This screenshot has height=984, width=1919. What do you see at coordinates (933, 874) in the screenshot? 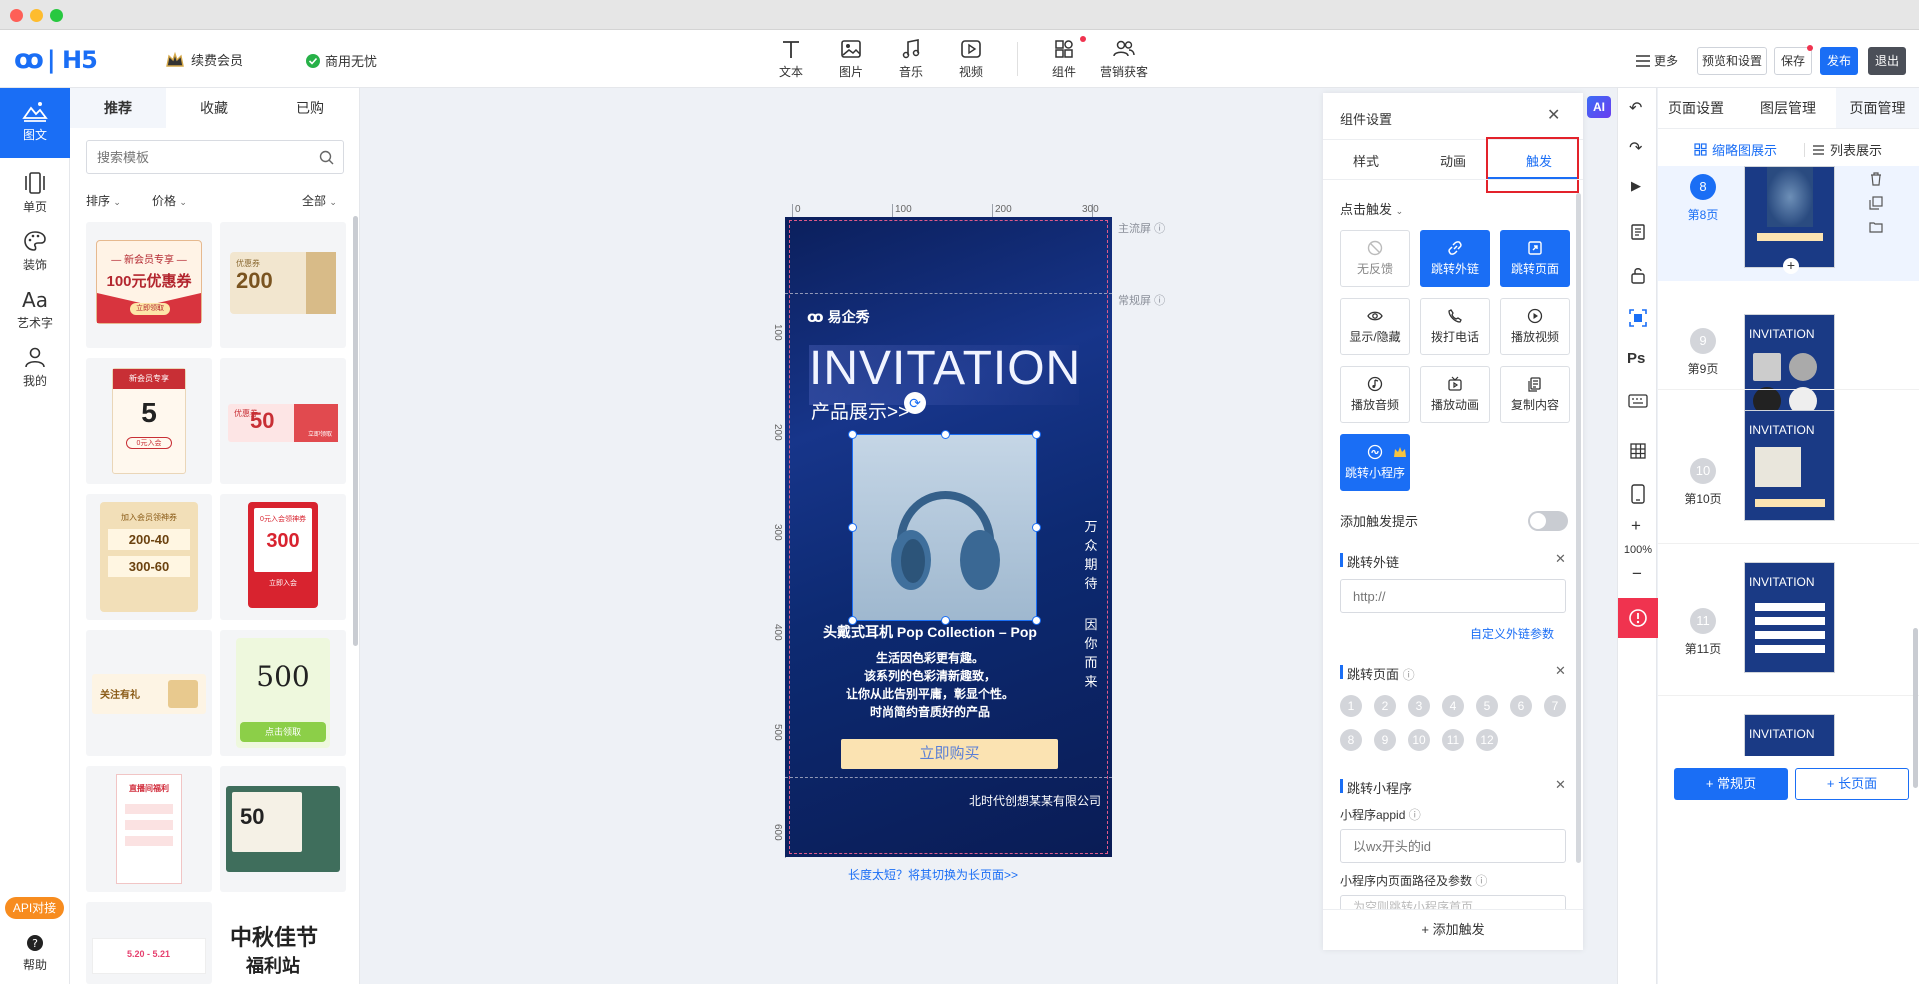
I see `switch-long-page-link: 长度太短？将其切换为长页面>>` at bounding box center [933, 874].